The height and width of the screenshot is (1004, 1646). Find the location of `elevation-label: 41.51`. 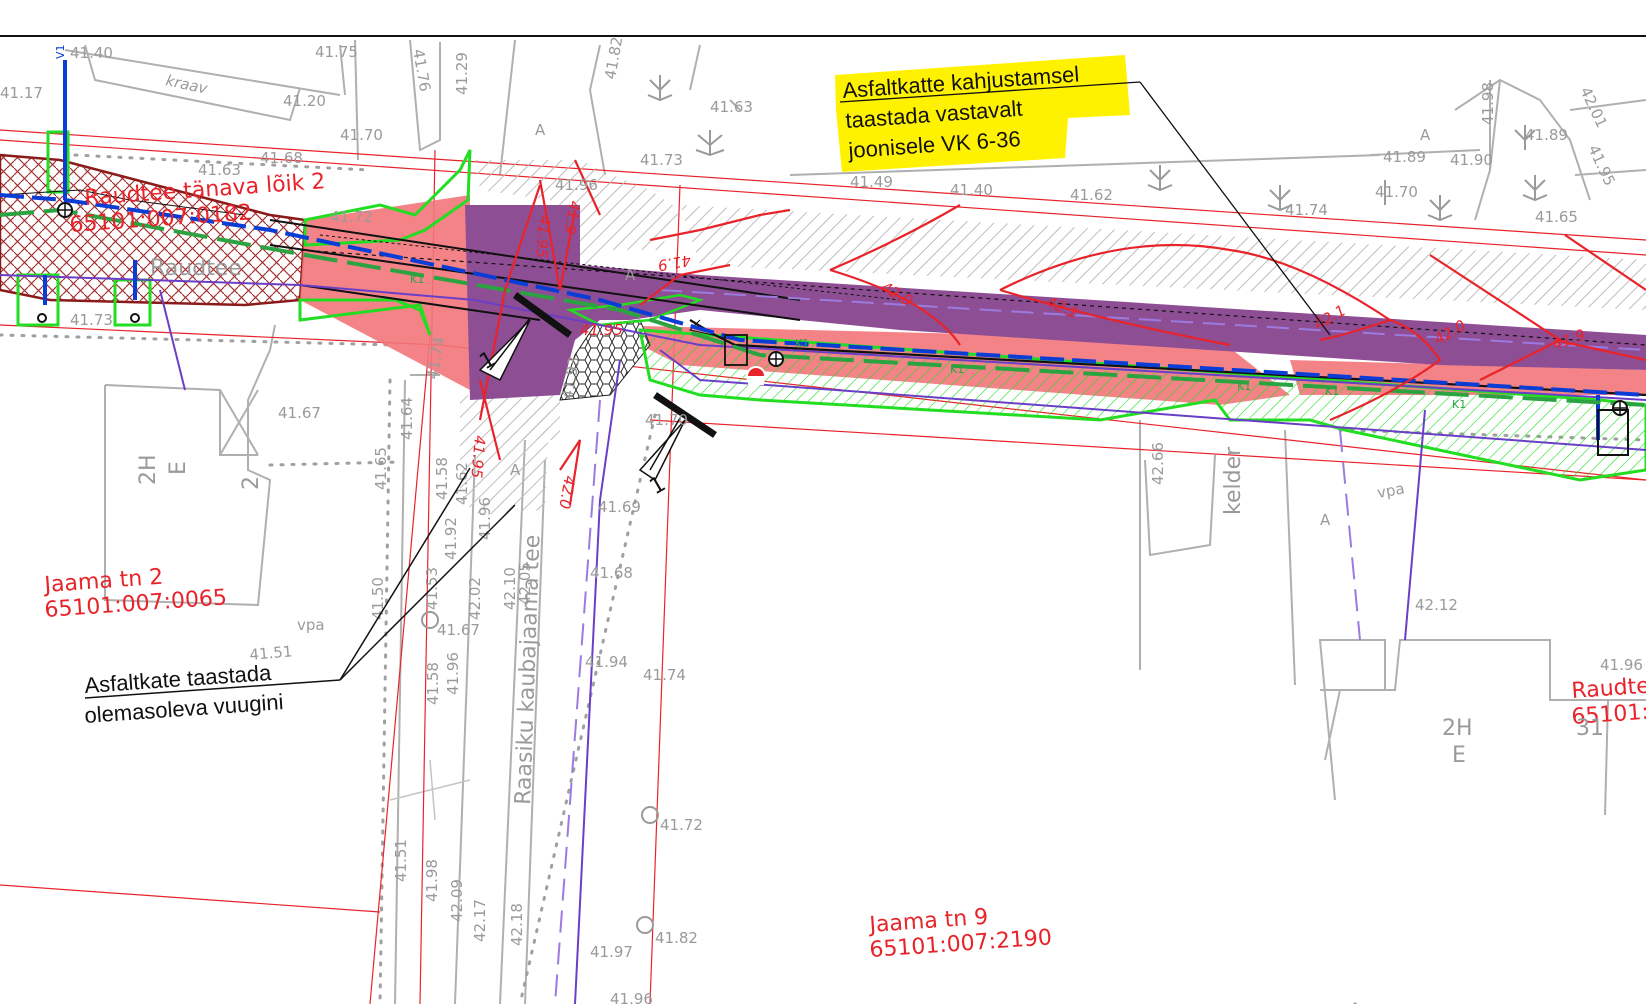

elevation-label: 41.51 is located at coordinates (401, 860).